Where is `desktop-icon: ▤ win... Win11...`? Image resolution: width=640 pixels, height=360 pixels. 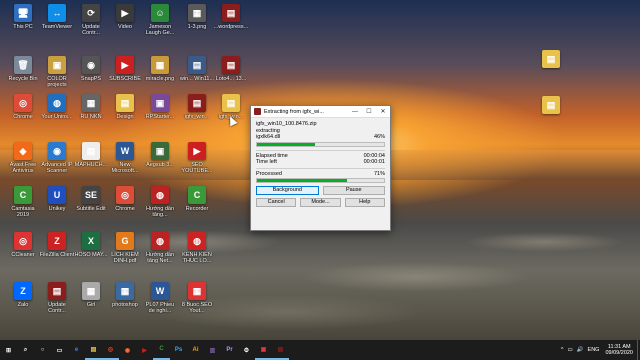 desktop-icon: ▤ win... Win11... is located at coordinates (197, 76).